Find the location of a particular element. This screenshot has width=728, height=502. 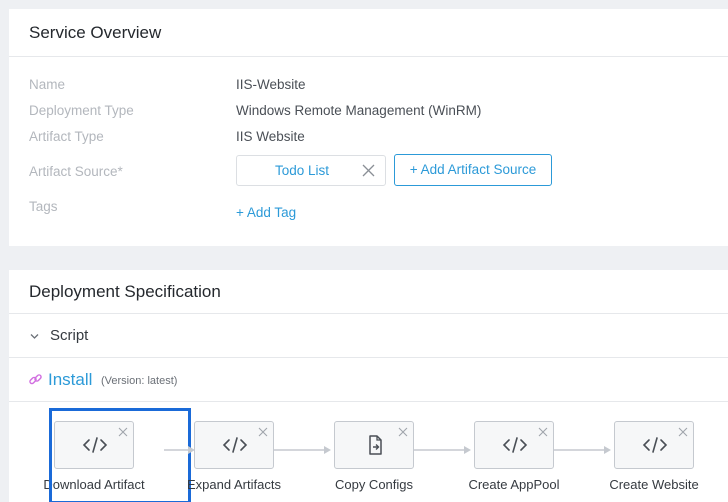

artifact-source-chip: Todo List is located at coordinates (311, 170).